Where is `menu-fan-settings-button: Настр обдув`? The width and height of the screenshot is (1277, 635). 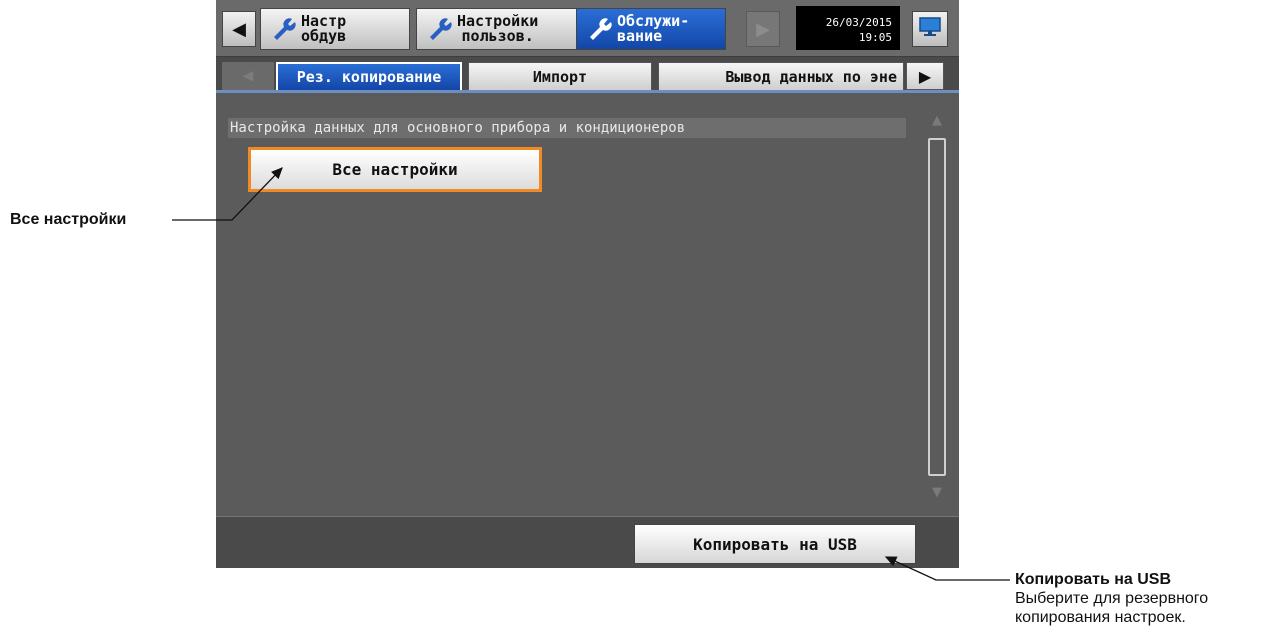
menu-fan-settings-button: Настр обдув is located at coordinates (335, 29).